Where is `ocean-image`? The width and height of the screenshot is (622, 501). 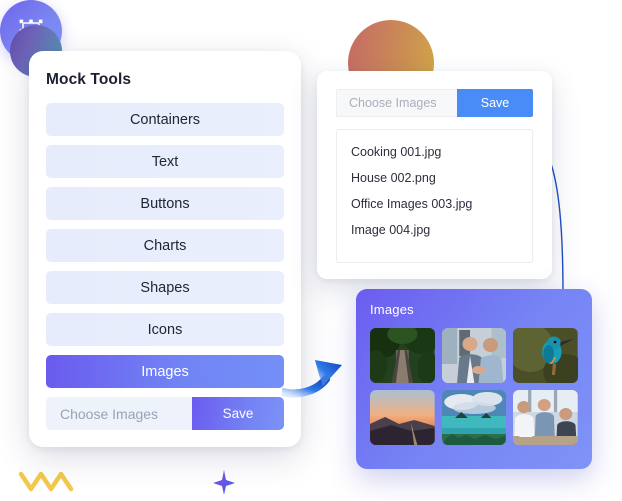 ocean-image is located at coordinates (474, 417).